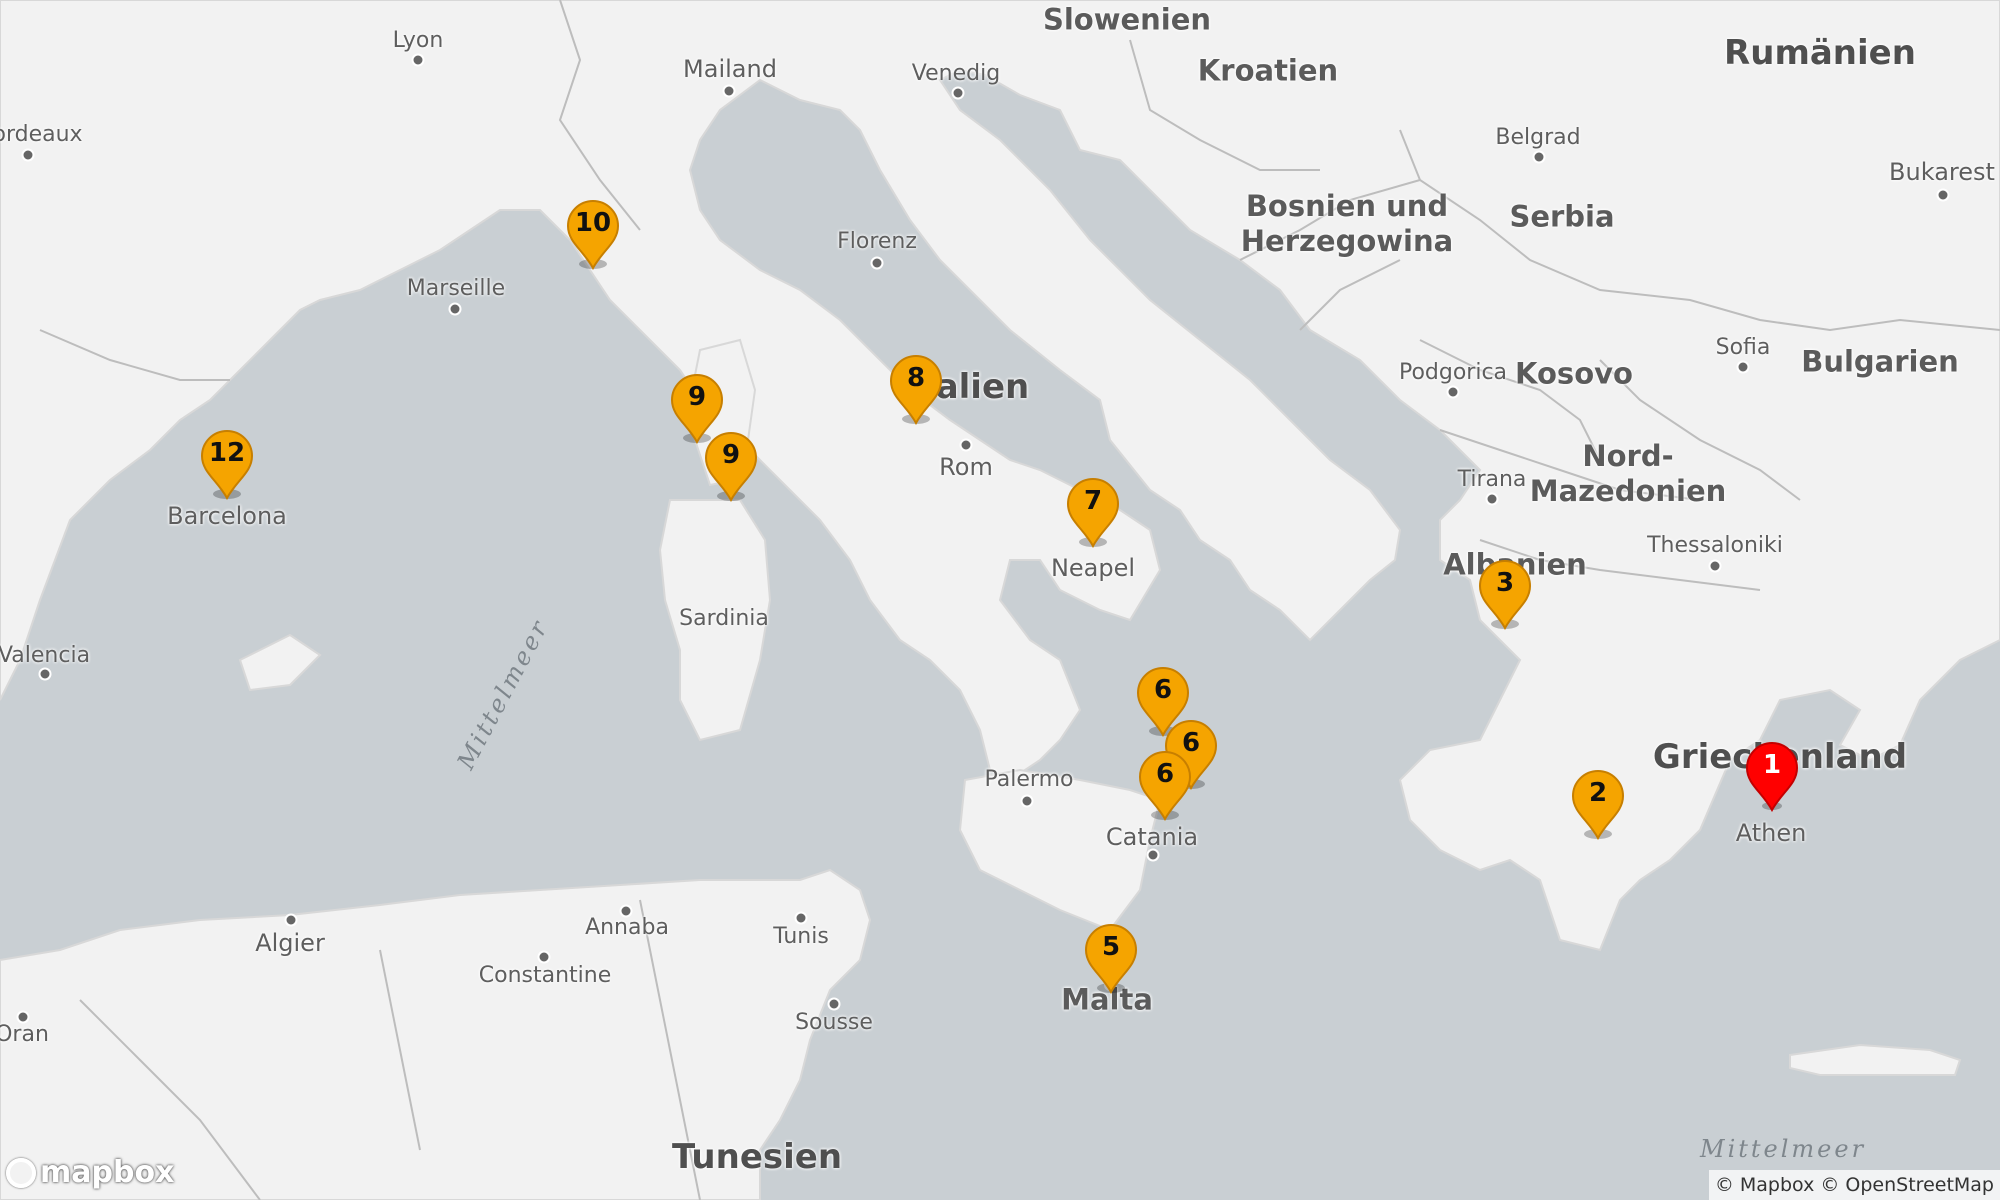 The width and height of the screenshot is (2000, 1200). I want to click on marker-neapel: 7, so click(1093, 512).